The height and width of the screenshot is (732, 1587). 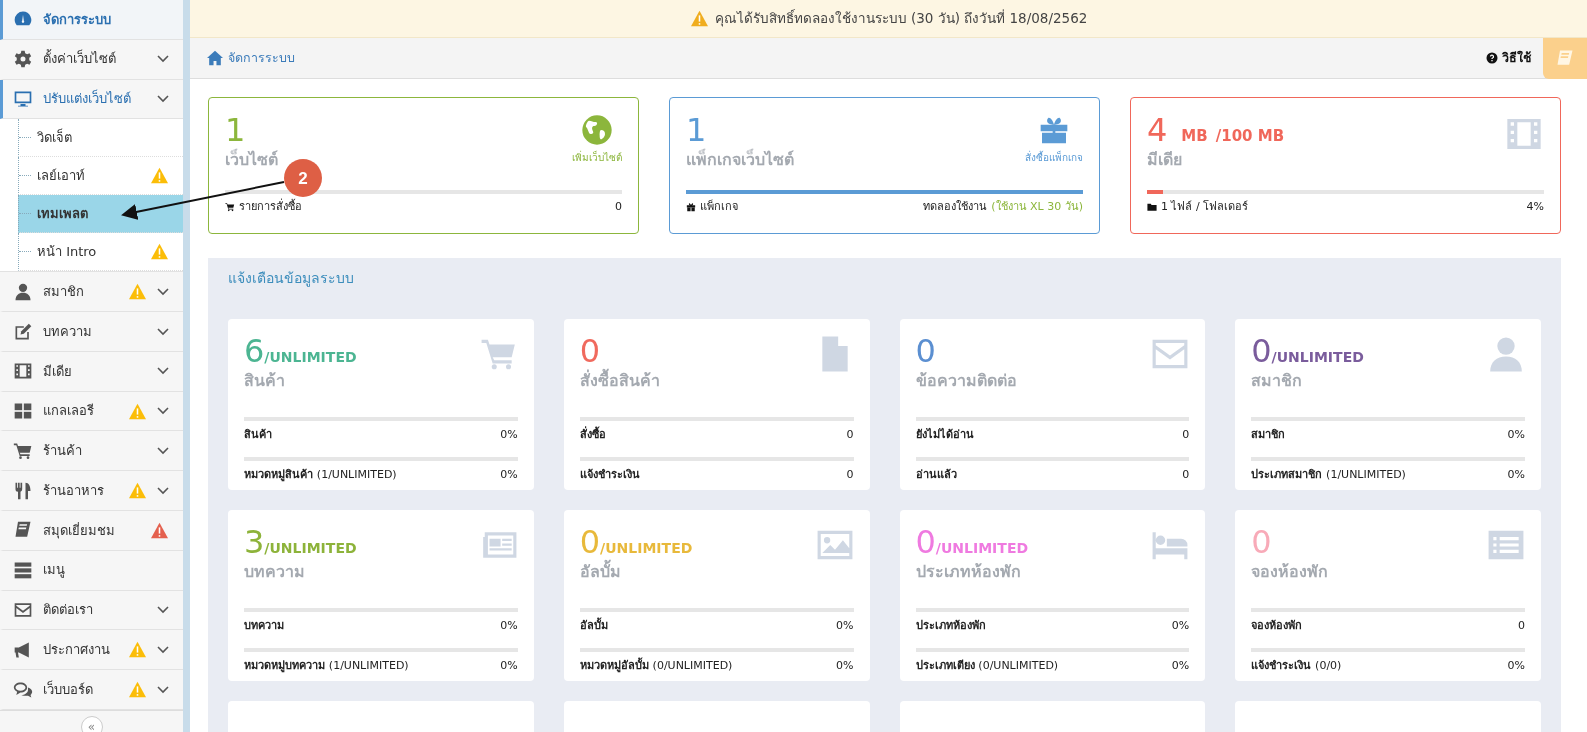 I want to click on menu-icon, so click(x=23, y=570).